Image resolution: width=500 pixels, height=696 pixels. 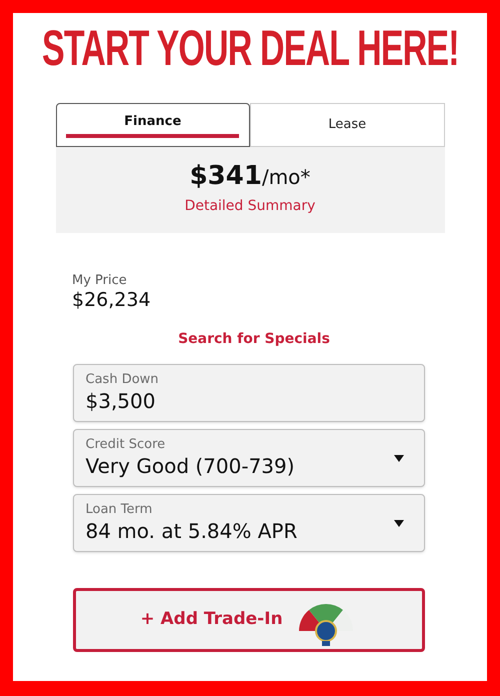 What do you see at coordinates (192, 531) in the screenshot?
I see `field-value: 84 mo. at 5.84% APR` at bounding box center [192, 531].